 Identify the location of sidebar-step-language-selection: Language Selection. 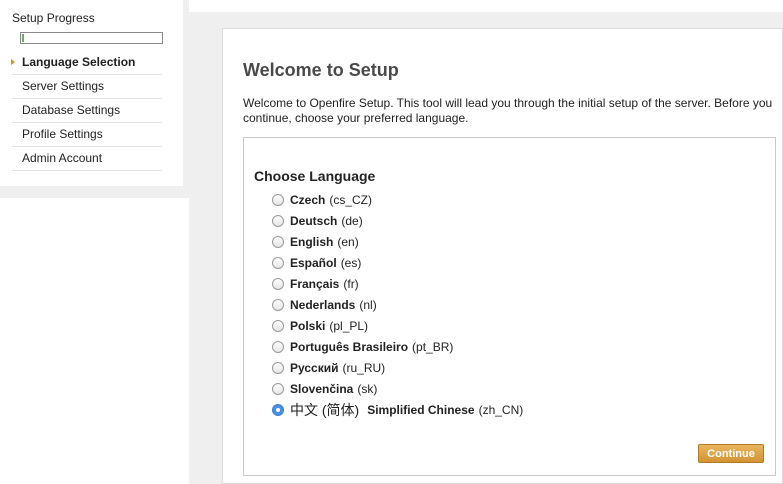
(86, 63).